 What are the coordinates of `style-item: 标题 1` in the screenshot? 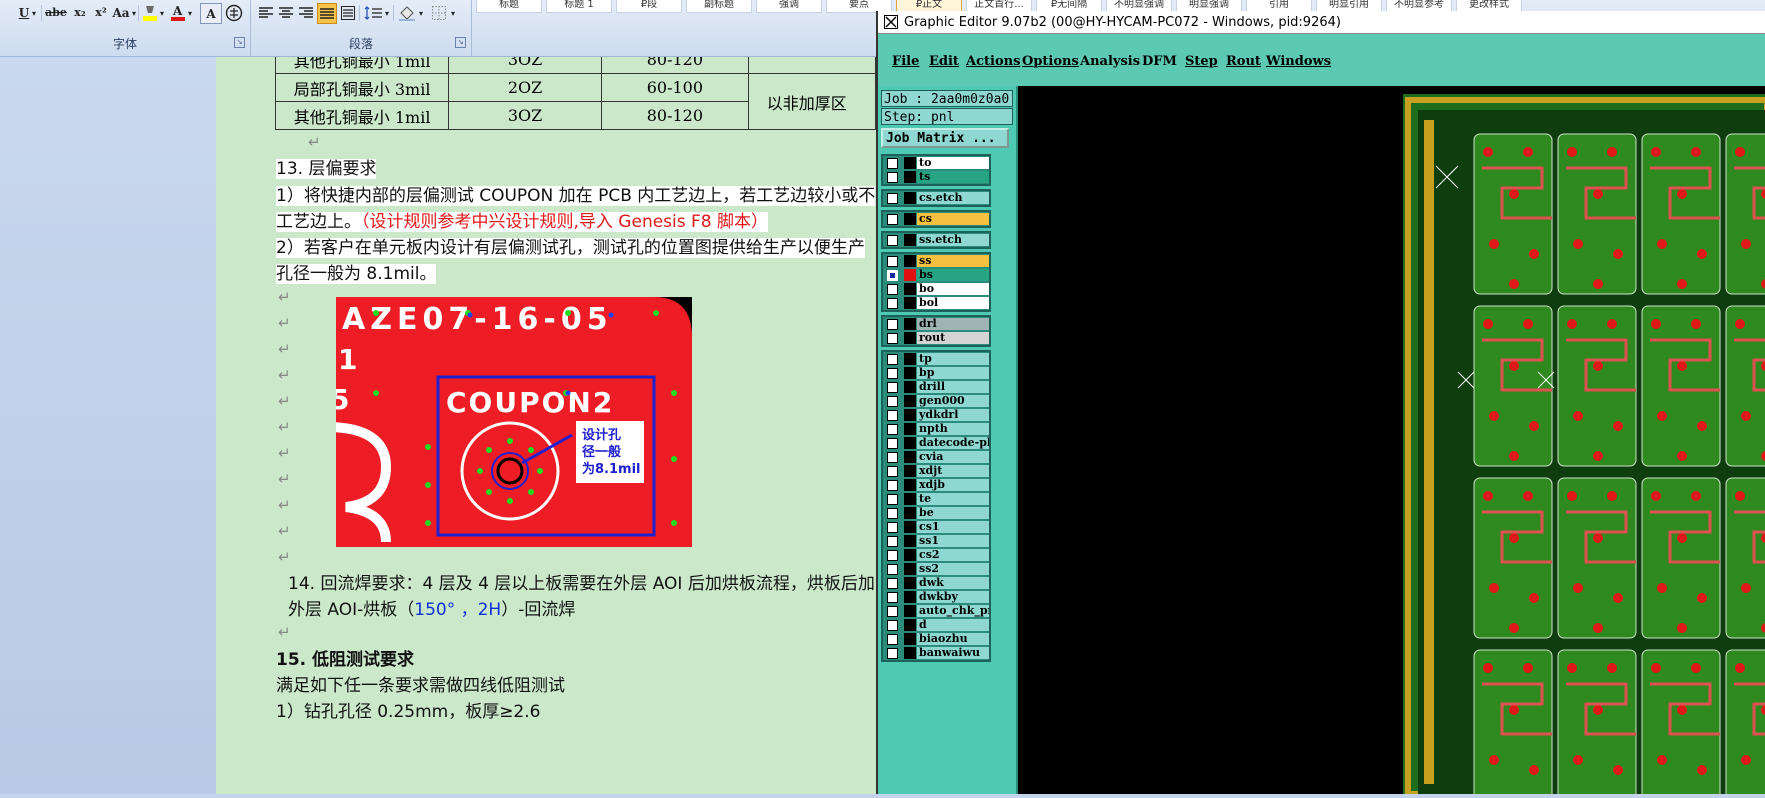 It's located at (579, 6).